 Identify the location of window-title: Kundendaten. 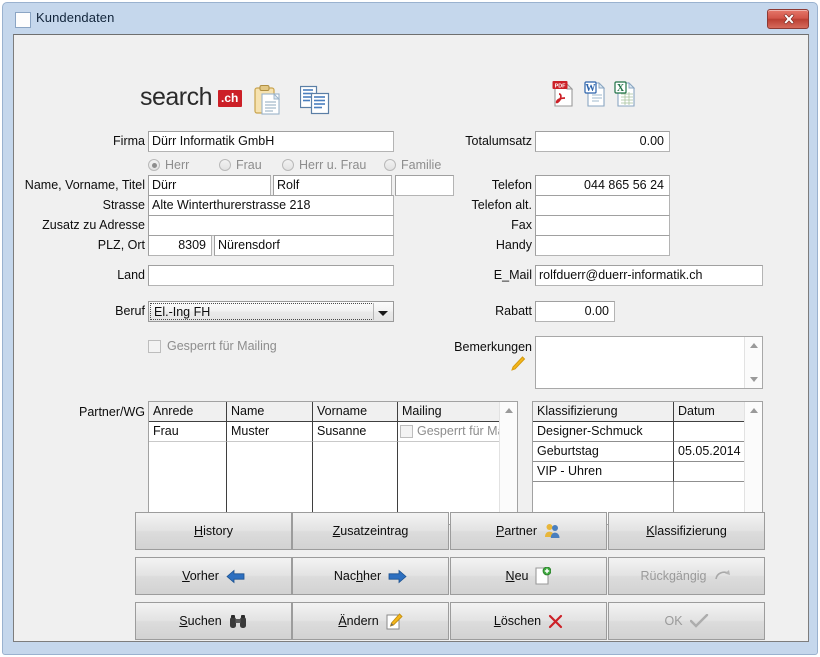
(75, 17).